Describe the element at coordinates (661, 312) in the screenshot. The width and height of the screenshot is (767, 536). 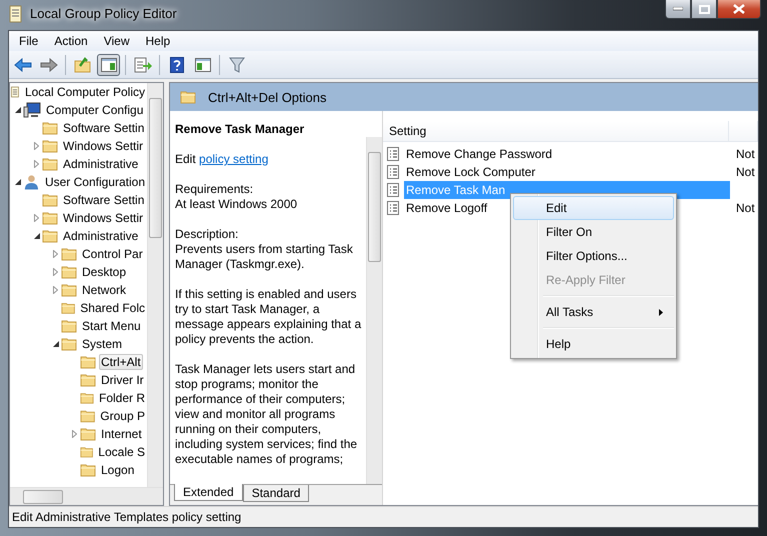
I see `submenu-arrow-icon` at that location.